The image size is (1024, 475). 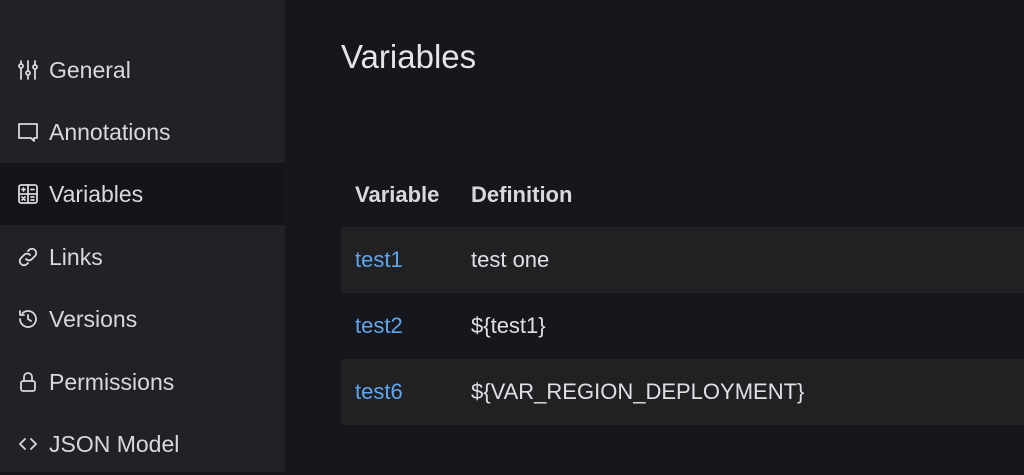 I want to click on sidebar-item-general: General, so click(x=142, y=70).